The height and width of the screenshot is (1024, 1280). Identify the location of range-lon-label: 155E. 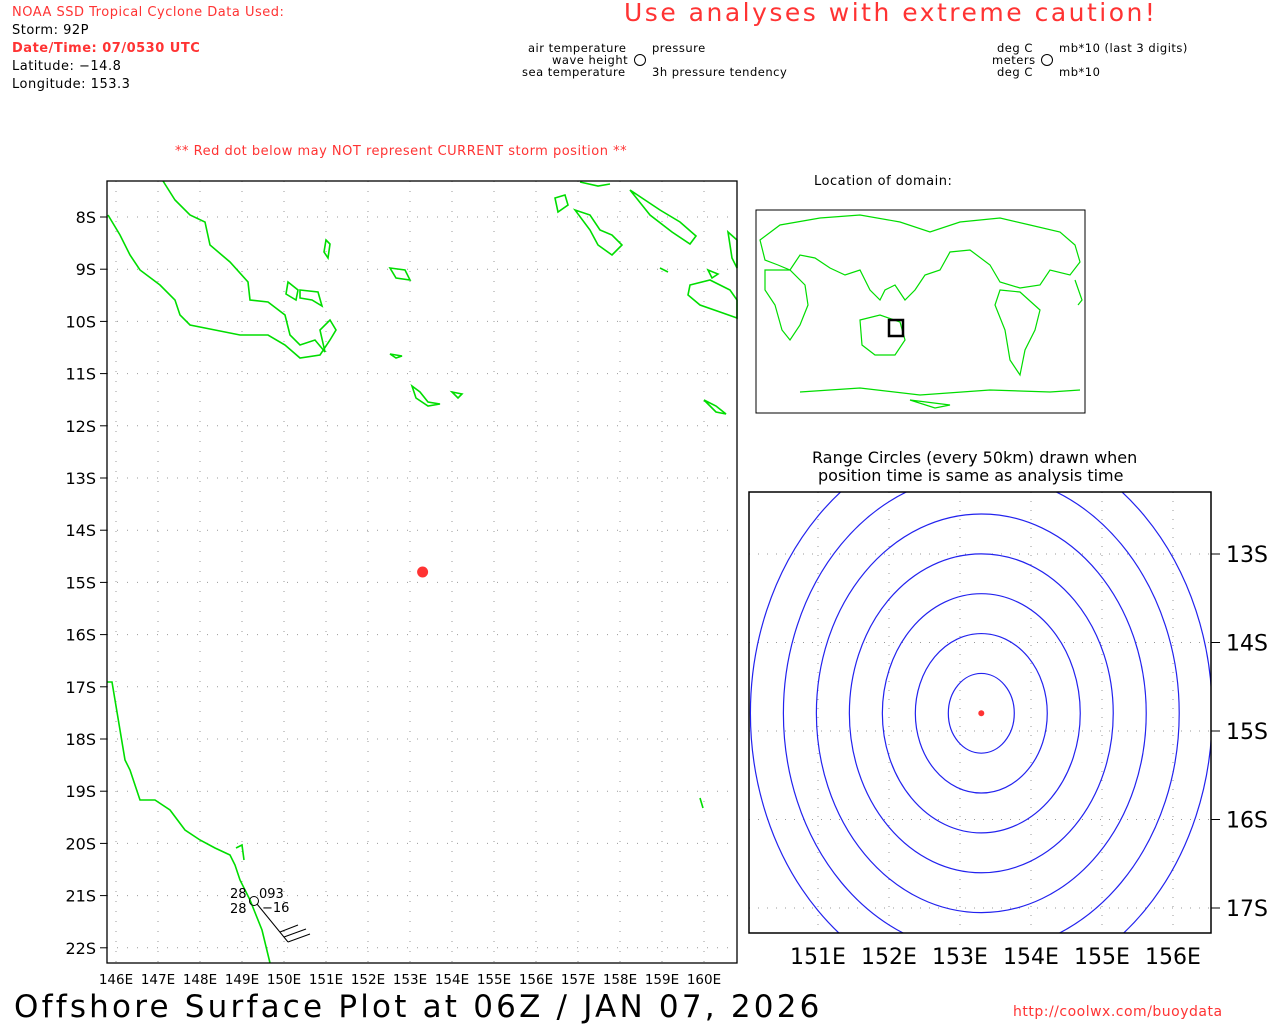
(1102, 957).